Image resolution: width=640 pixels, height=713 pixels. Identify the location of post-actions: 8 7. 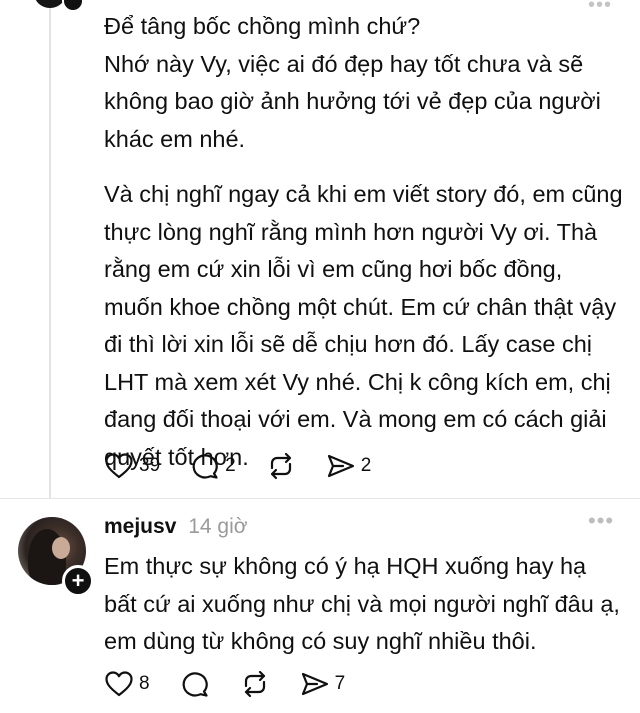
(239, 684).